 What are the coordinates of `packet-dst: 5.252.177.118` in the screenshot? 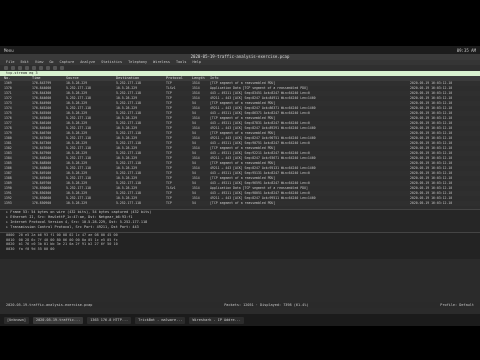 It's located at (128, 203).